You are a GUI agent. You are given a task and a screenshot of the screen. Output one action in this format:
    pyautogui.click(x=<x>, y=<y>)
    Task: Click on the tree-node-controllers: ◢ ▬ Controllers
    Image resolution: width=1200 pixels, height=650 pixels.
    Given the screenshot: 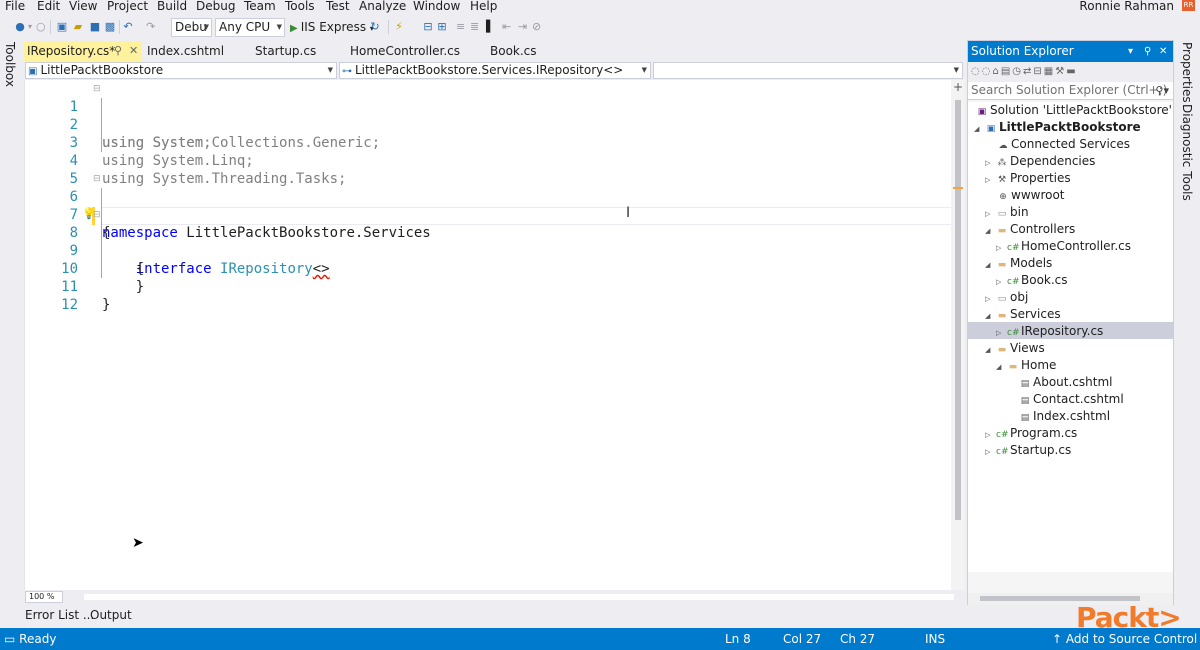 What is the action you would take?
    pyautogui.click(x=1030, y=229)
    